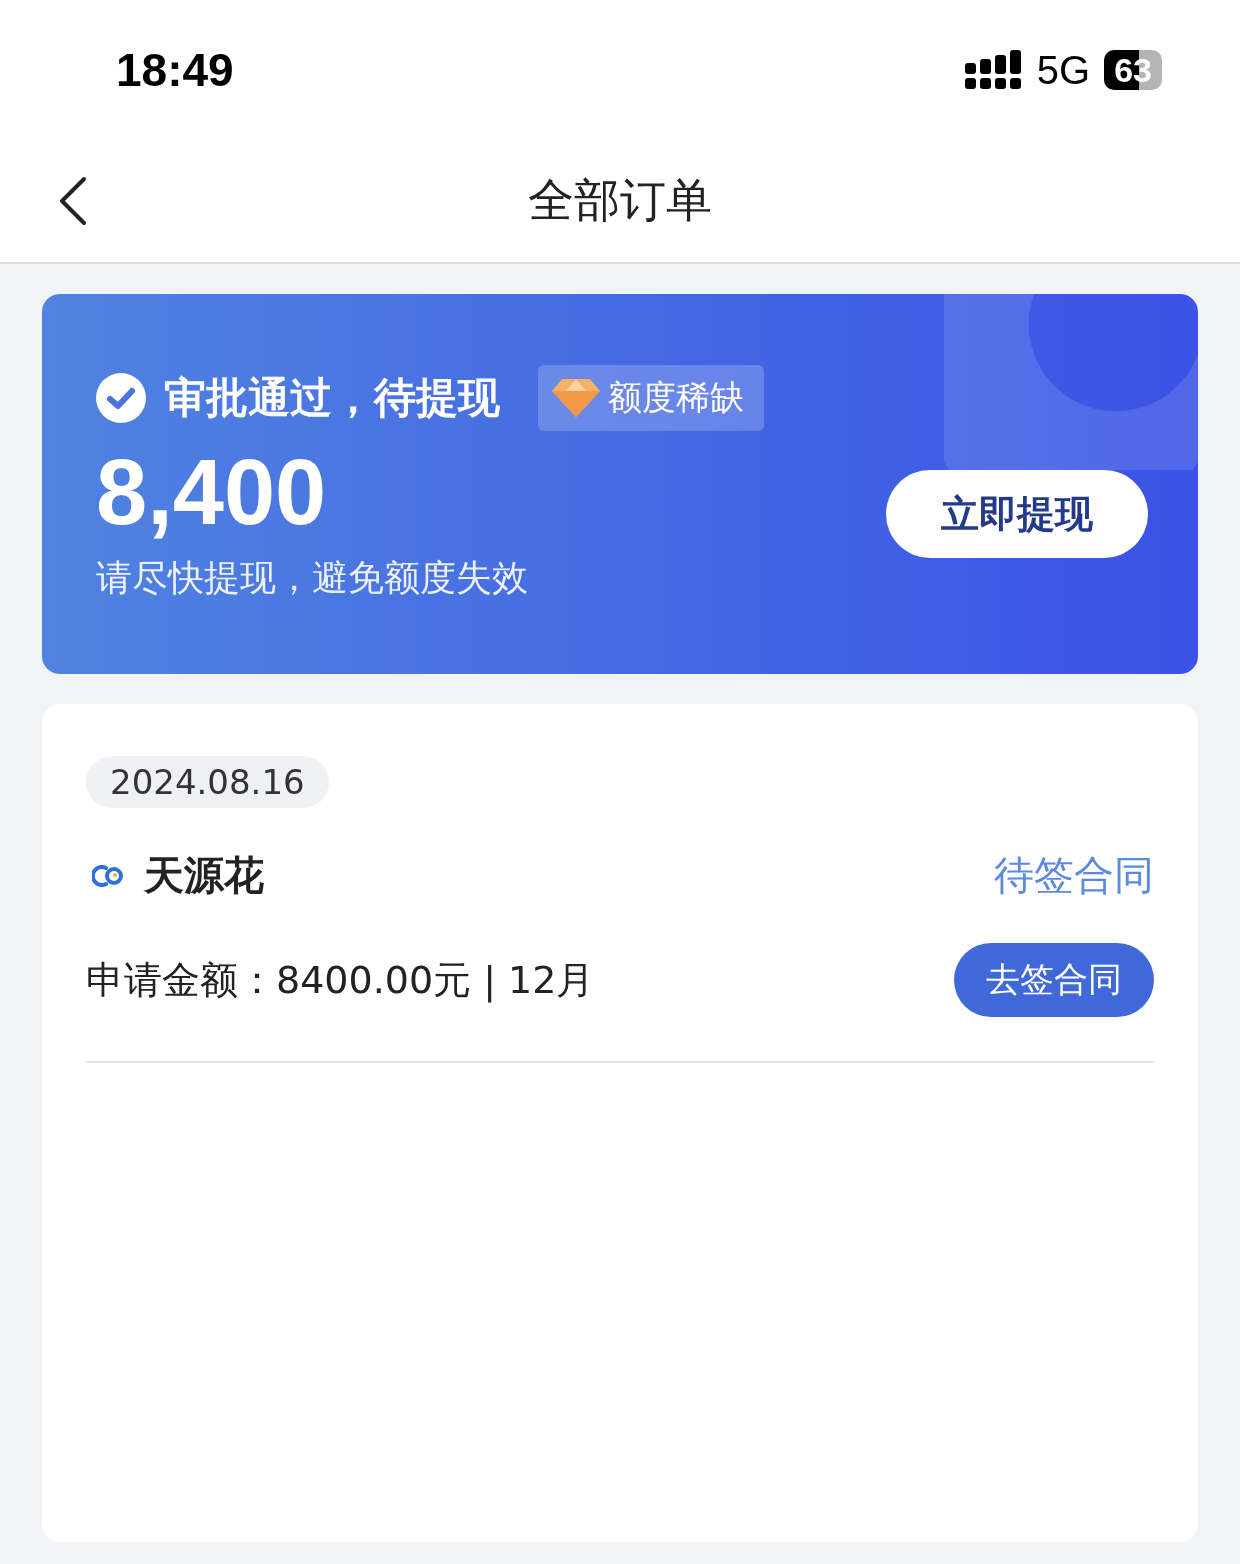 The image size is (1240, 1564). I want to click on cloud-logo-icon, so click(108, 875).